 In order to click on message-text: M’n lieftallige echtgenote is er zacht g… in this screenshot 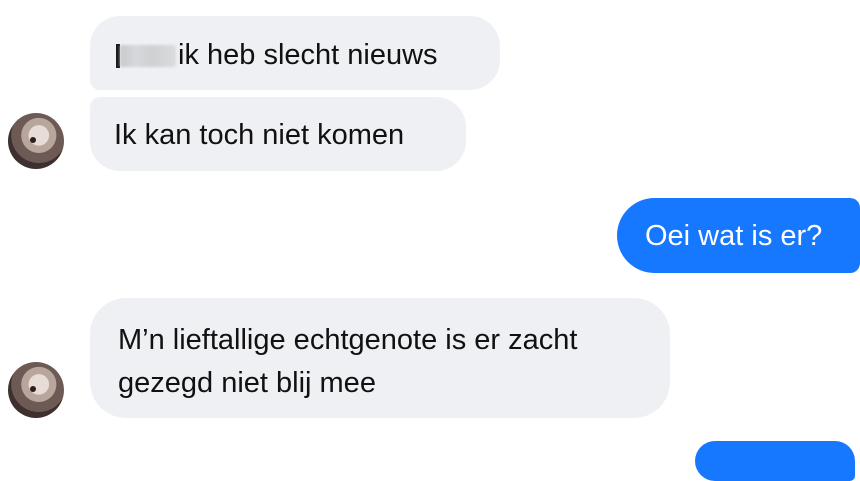, I will do `click(348, 361)`.